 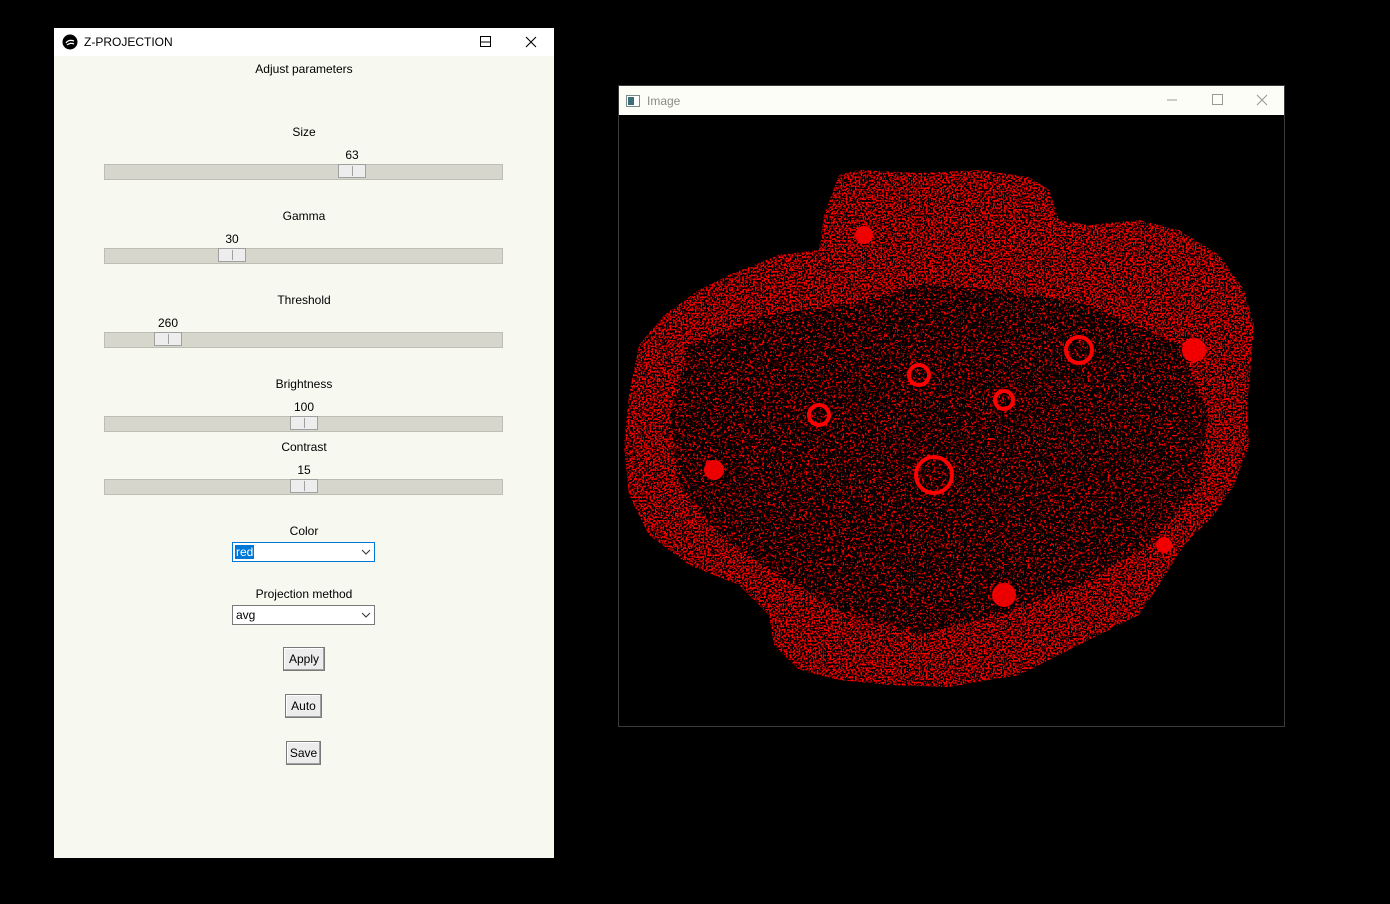 I want to click on projection-method-label: Projection method, so click(x=304, y=594).